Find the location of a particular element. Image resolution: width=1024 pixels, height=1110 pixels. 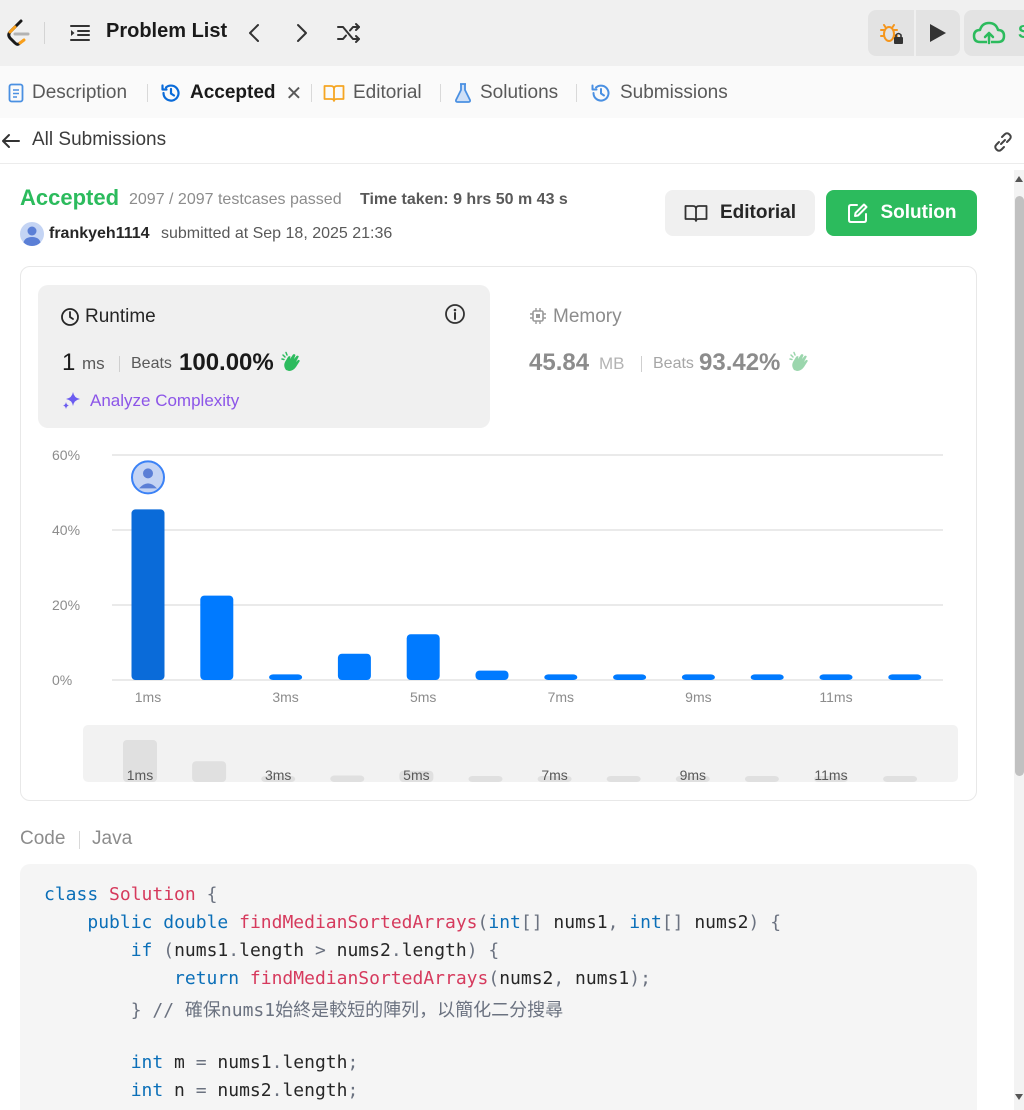

flask-icon is located at coordinates (463, 93).